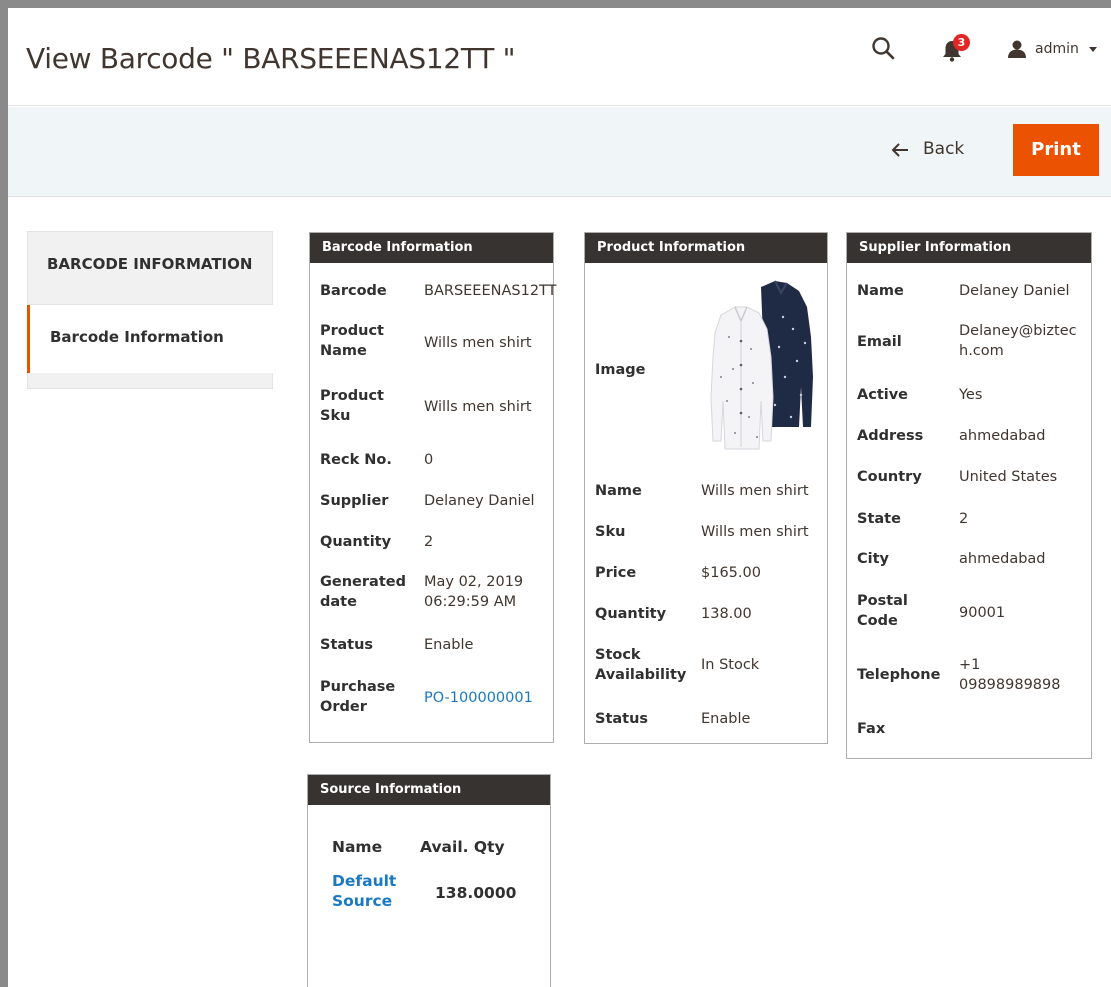 The image size is (1111, 987). I want to click on panel-title: Supplier Information, so click(969, 248).